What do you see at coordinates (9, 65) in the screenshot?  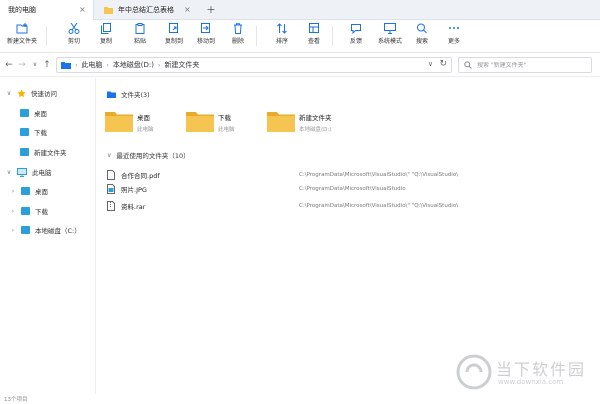 I see `back-button: ←` at bounding box center [9, 65].